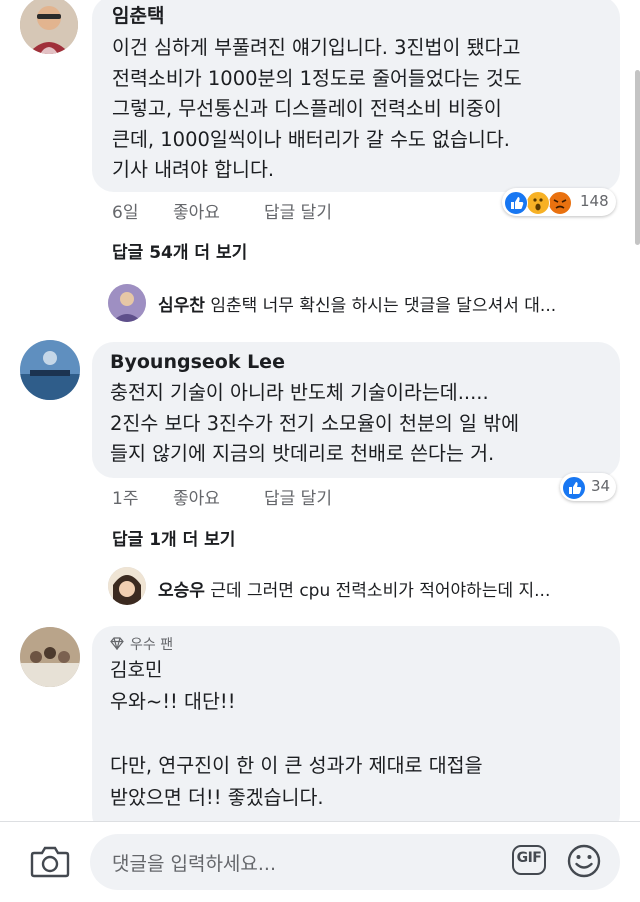  Describe the element at coordinates (302, 453) in the screenshot. I see `comment-line: 들지 않기에 지금의 밧데리로 천배로 쓴다는 거.` at that location.